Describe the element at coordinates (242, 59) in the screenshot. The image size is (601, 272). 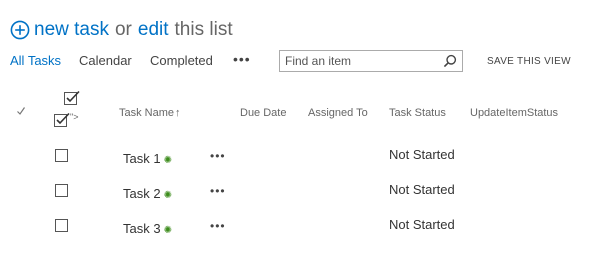
I see `more-views-button: •••` at that location.